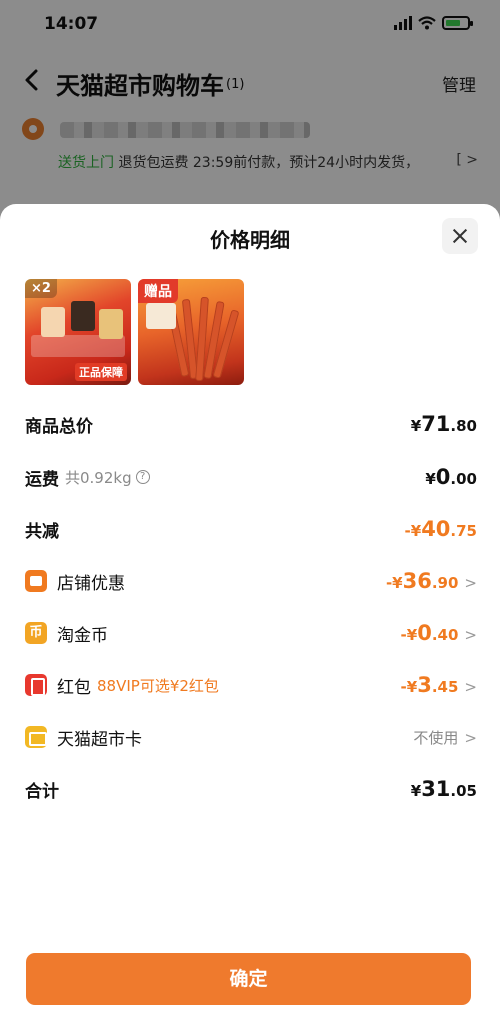 This screenshot has width=500, height=1012. What do you see at coordinates (438, 685) in the screenshot?
I see `red-packet-value: -¥ 3.45 >` at bounding box center [438, 685].